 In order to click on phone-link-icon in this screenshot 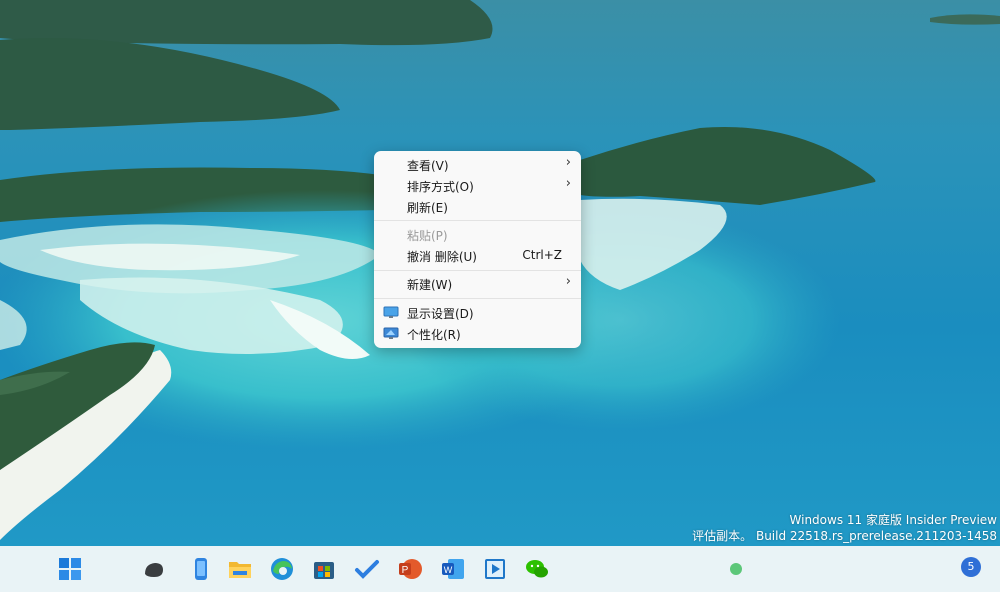, I will do `click(201, 569)`.